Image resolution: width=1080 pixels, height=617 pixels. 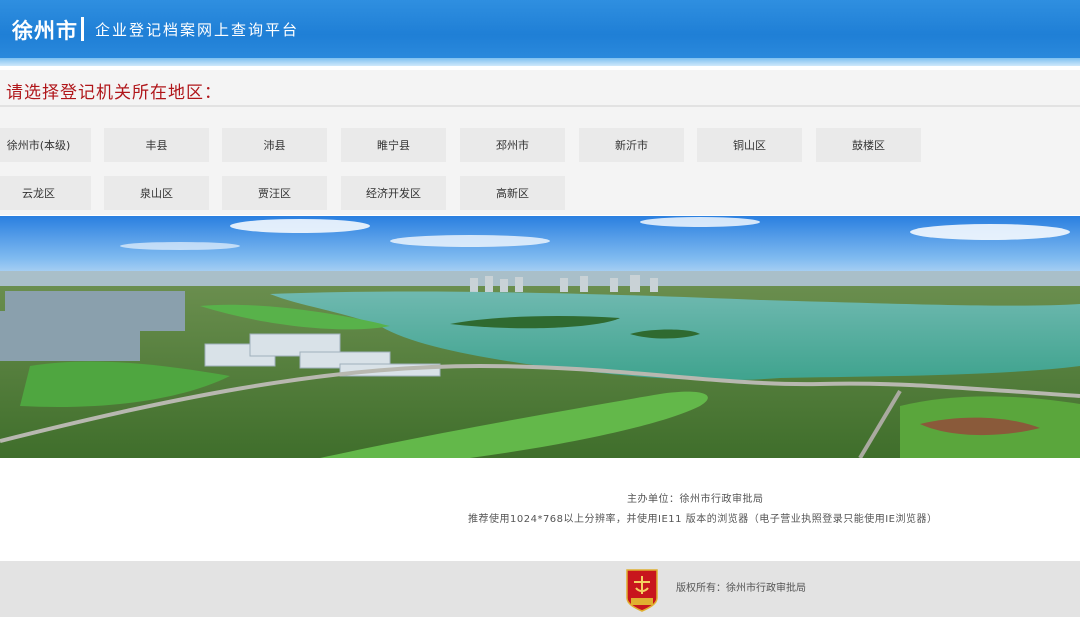 What do you see at coordinates (540, 589) in the screenshot?
I see `footer-bar` at bounding box center [540, 589].